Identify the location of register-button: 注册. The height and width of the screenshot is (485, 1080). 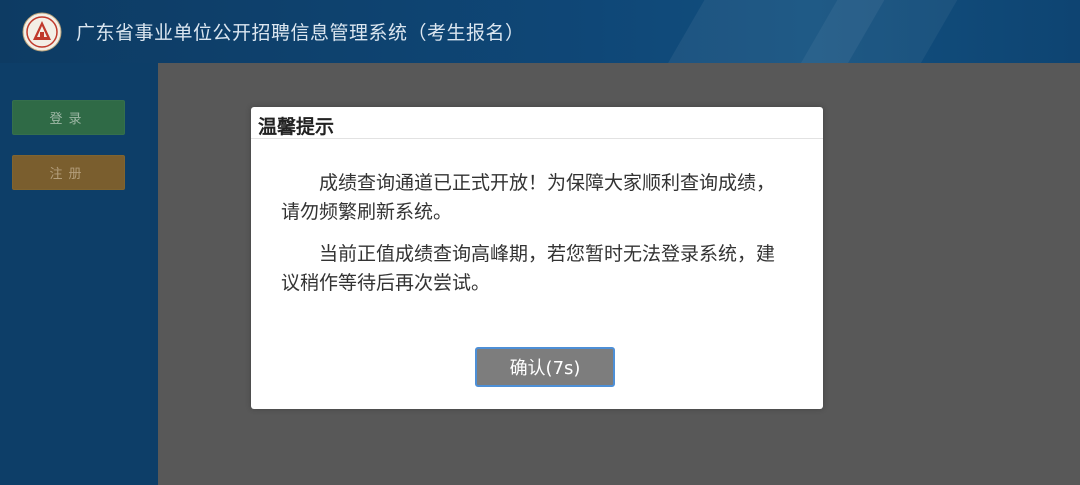
(68, 172).